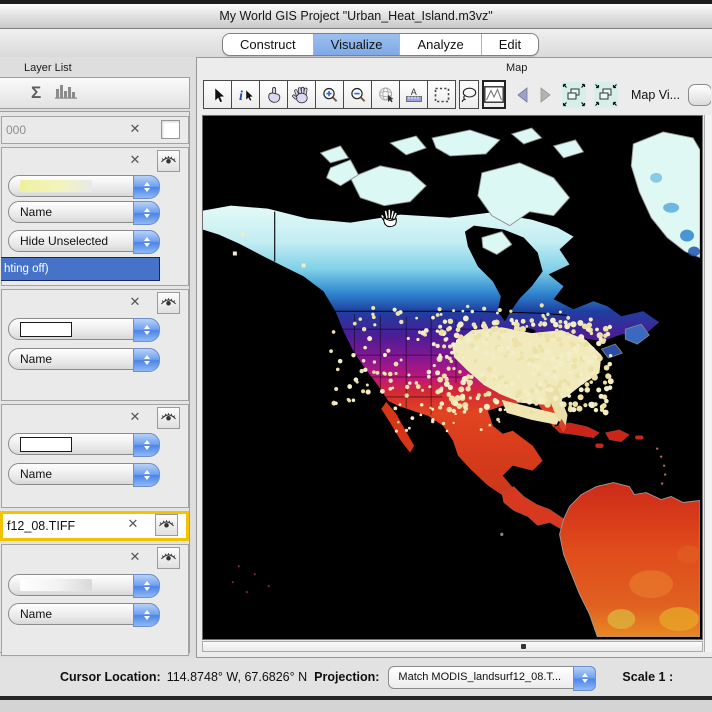 The width and height of the screenshot is (712, 712). I want to click on cursor-location-label: Cursor Location:, so click(110, 677).